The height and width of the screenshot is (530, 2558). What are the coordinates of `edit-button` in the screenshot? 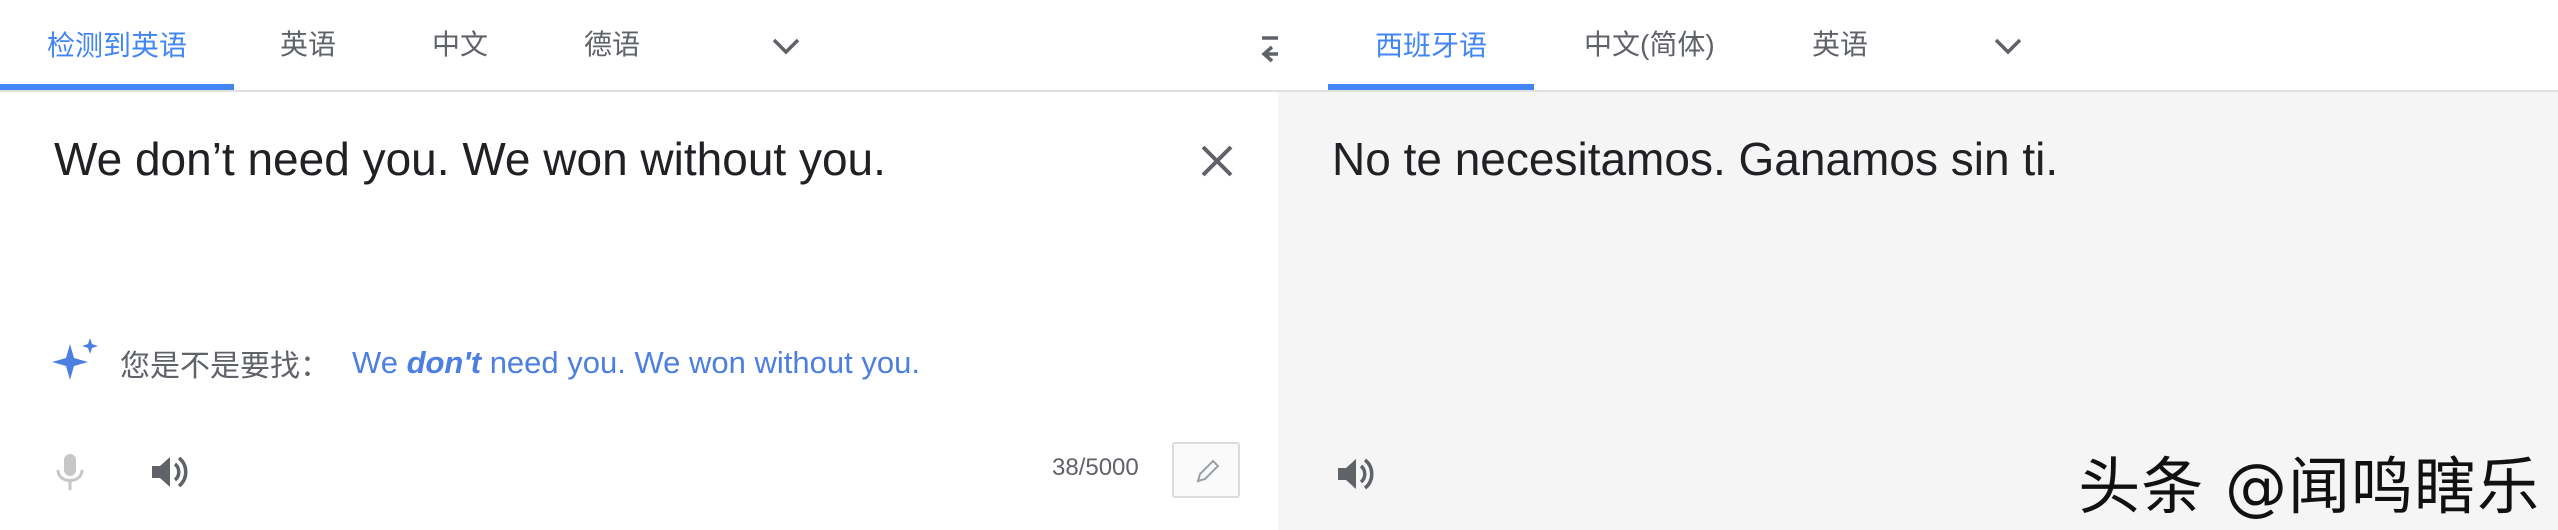 It's located at (1206, 470).